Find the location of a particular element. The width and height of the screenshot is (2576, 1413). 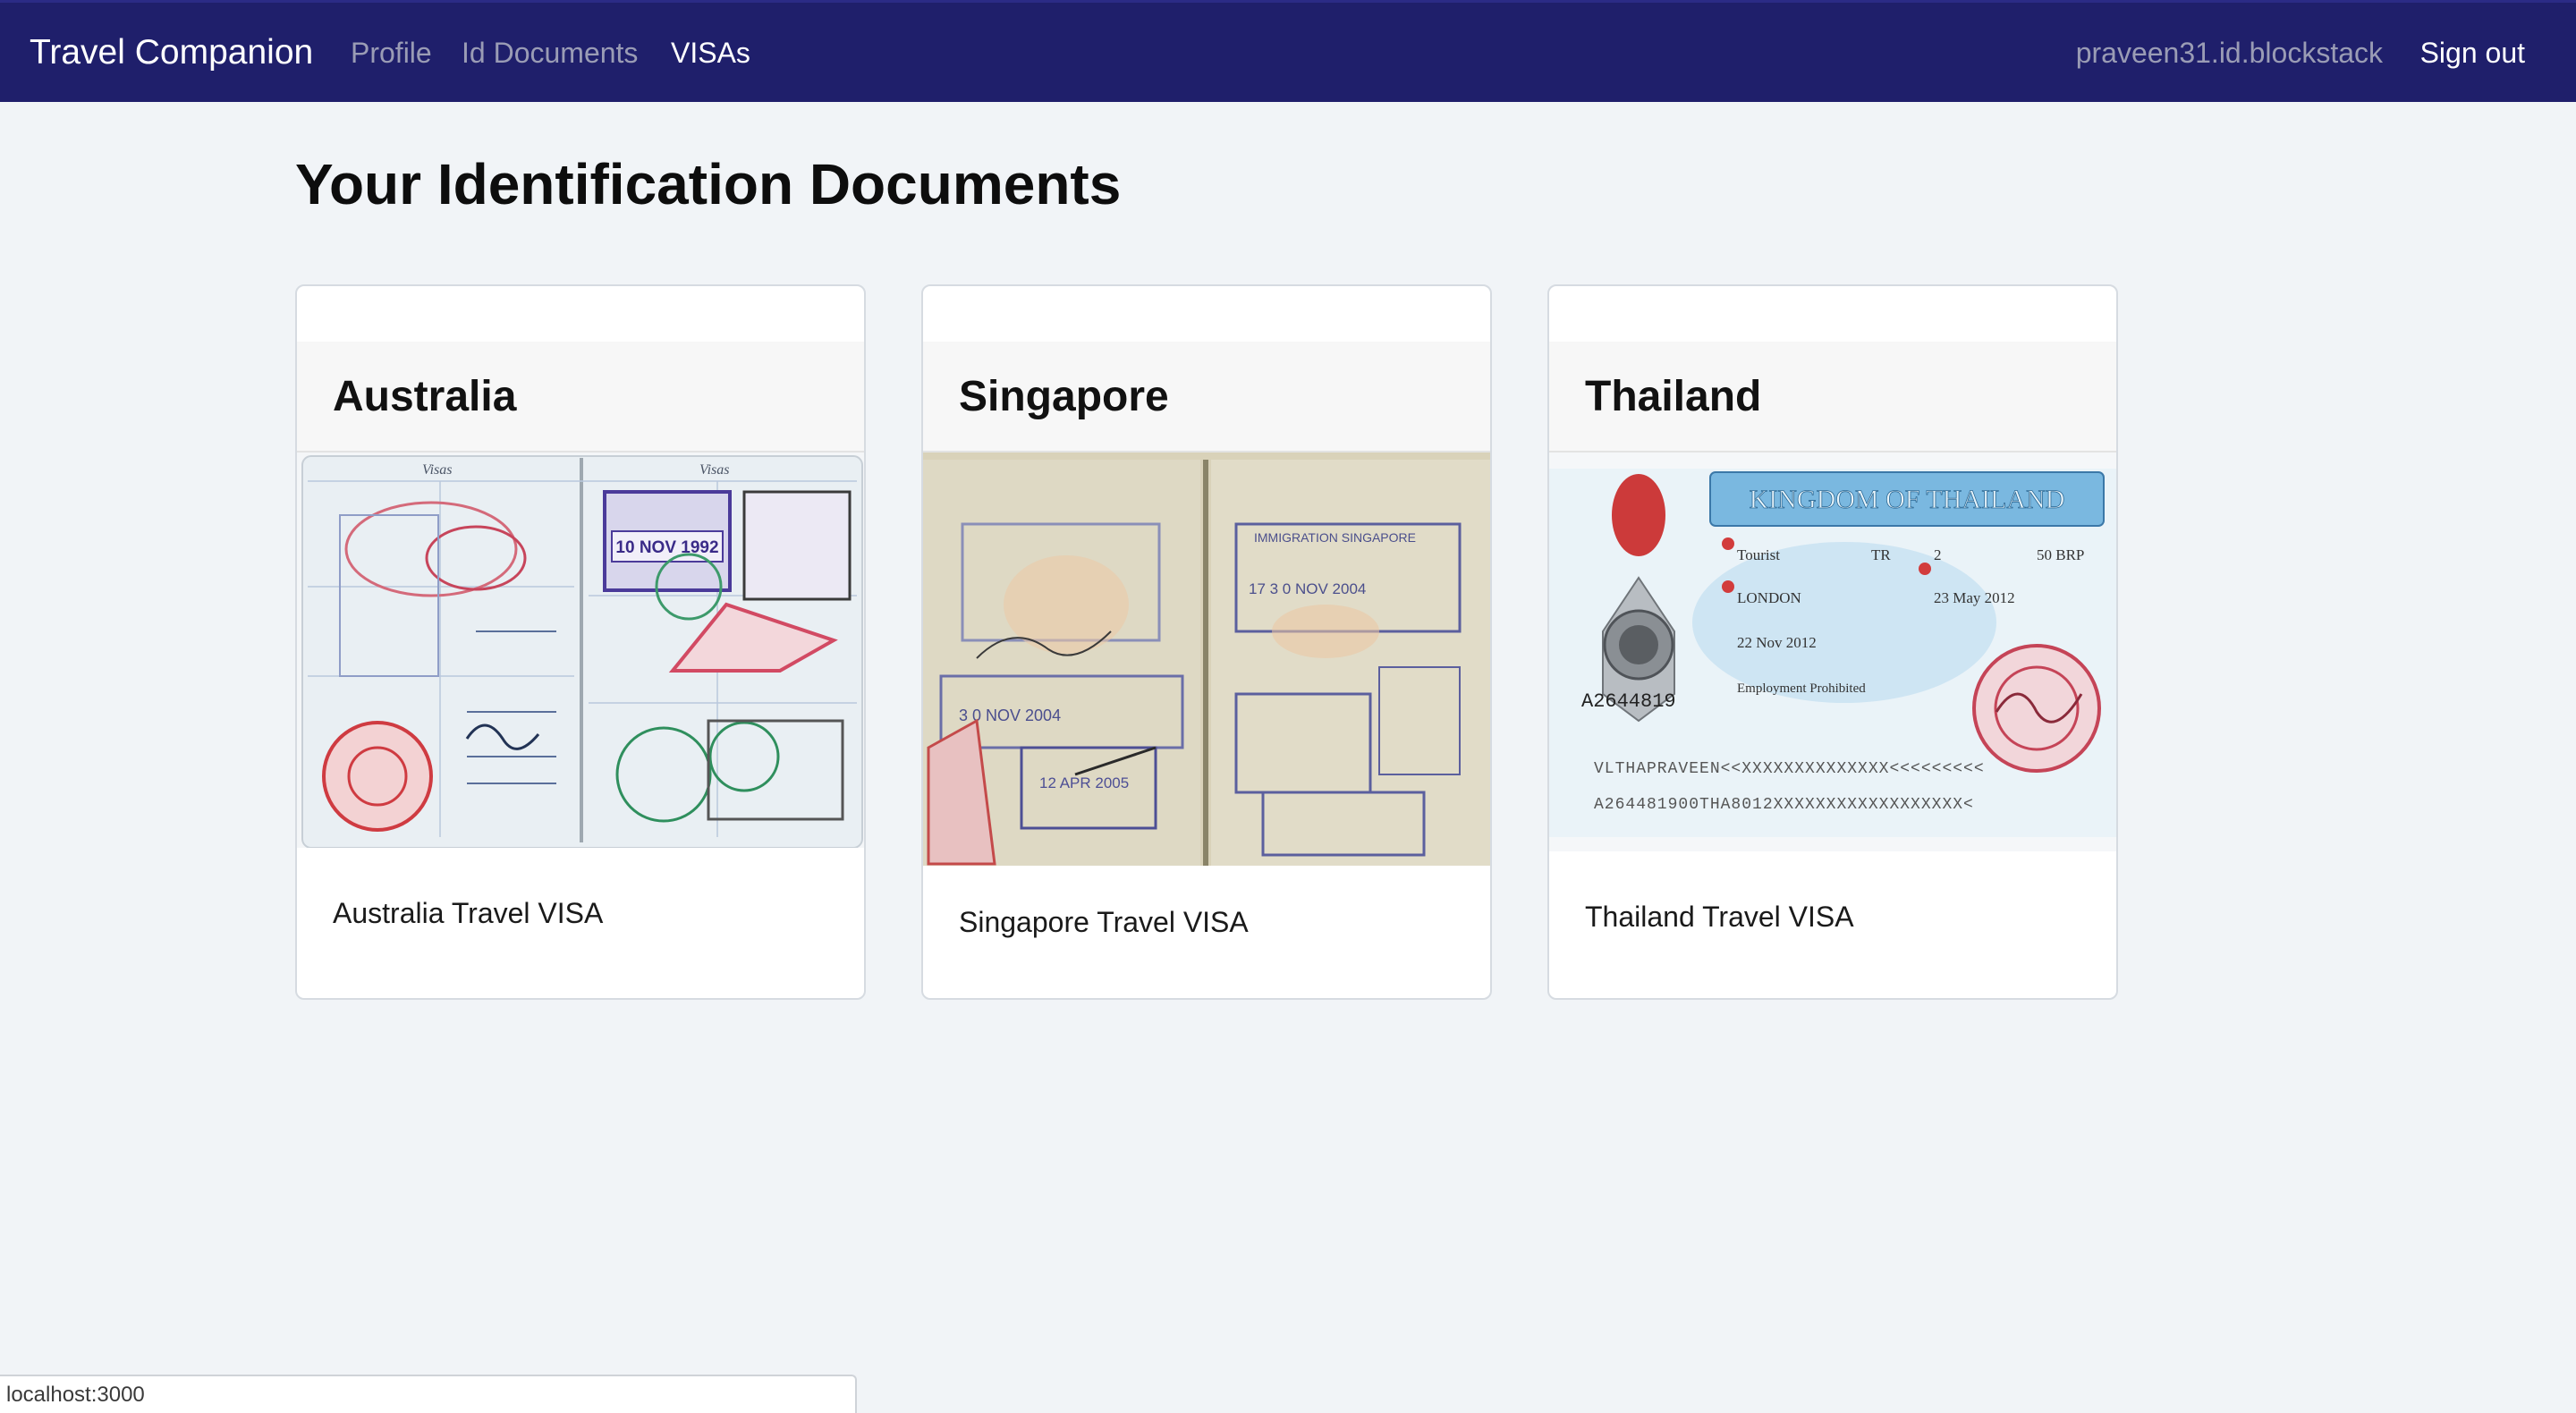

card-title: Singapore is located at coordinates (1064, 396).